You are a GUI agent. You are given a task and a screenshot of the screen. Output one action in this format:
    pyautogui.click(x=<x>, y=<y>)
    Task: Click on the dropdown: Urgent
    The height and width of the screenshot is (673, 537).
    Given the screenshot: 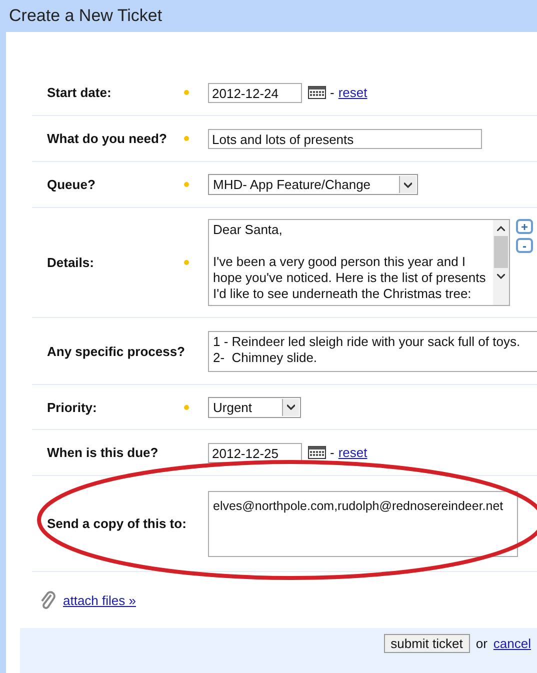 What is the action you would take?
    pyautogui.click(x=254, y=407)
    